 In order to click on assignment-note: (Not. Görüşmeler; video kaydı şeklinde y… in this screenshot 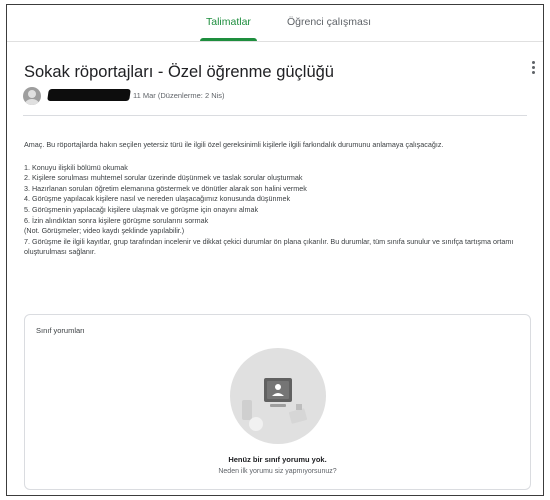, I will do `click(104, 231)`.